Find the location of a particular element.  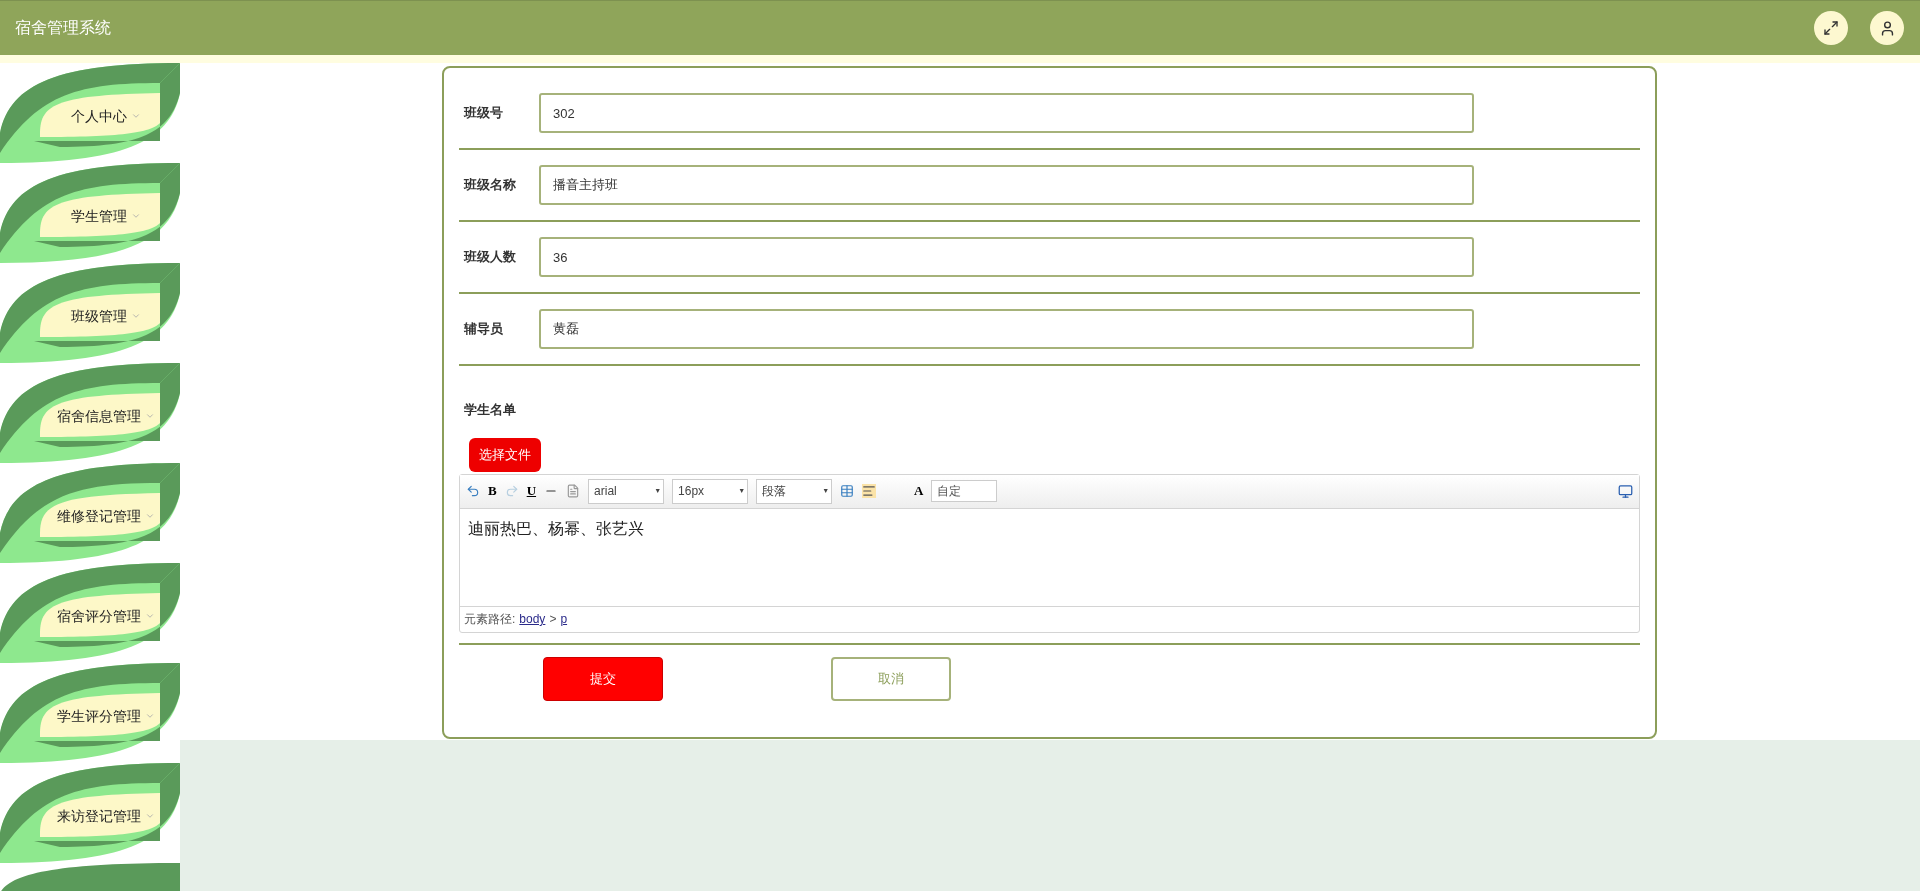

document-icon is located at coordinates (573, 491).